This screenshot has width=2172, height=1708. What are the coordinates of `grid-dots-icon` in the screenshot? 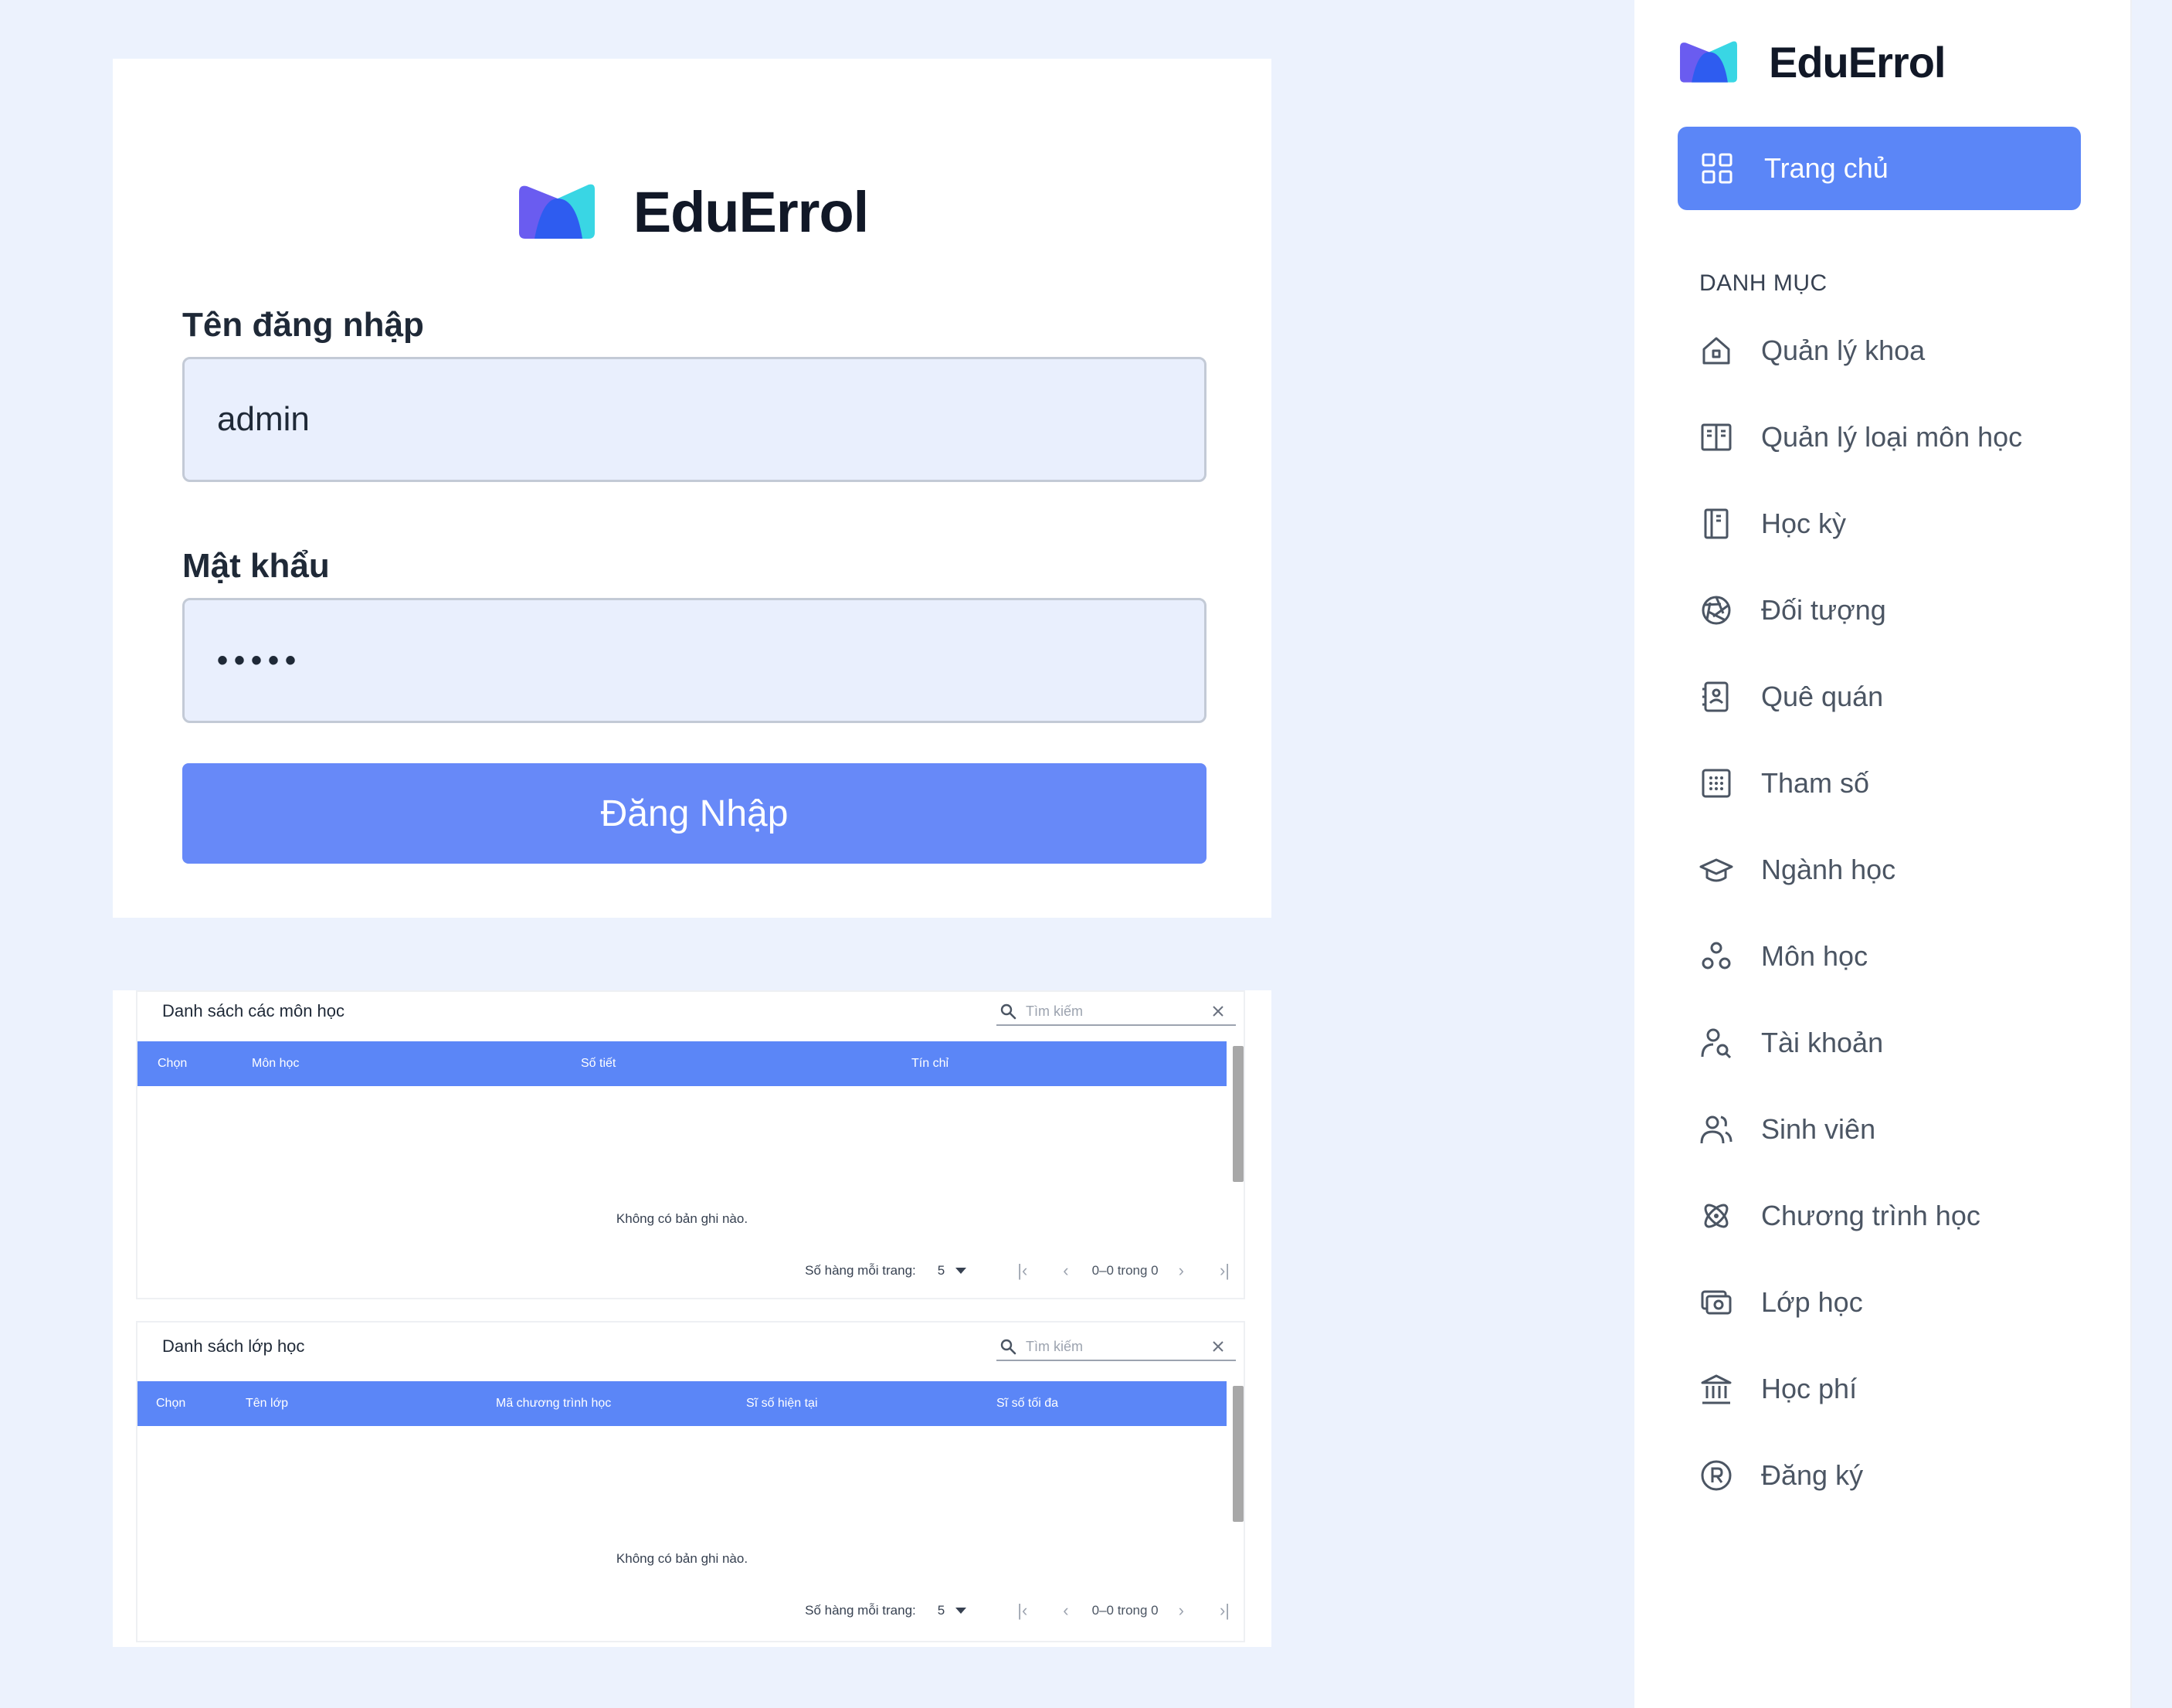 It's located at (1716, 783).